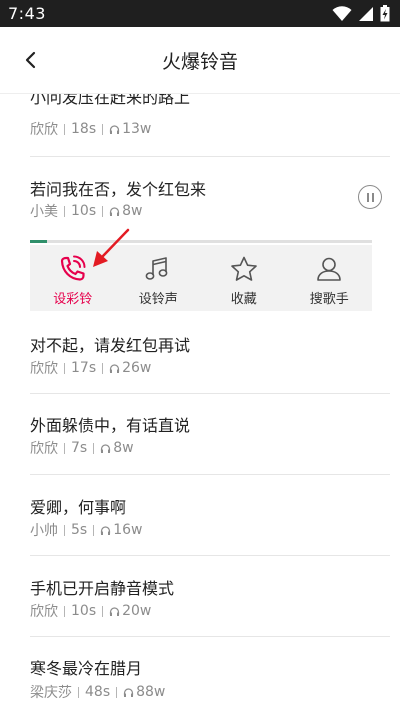 The image size is (400, 710). I want to click on search-singer-button: 搜歌手, so click(330, 278).